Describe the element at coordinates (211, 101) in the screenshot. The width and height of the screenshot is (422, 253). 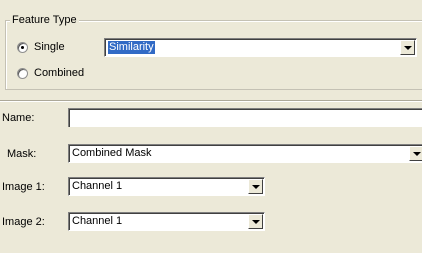
I see `section-divider` at that location.